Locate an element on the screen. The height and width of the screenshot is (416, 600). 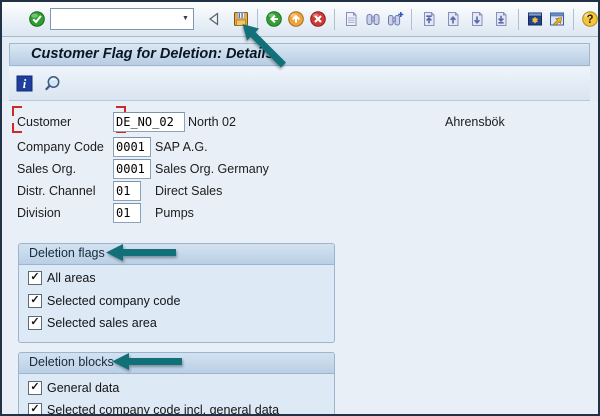
shortcut-icon is located at coordinates (557, 19).